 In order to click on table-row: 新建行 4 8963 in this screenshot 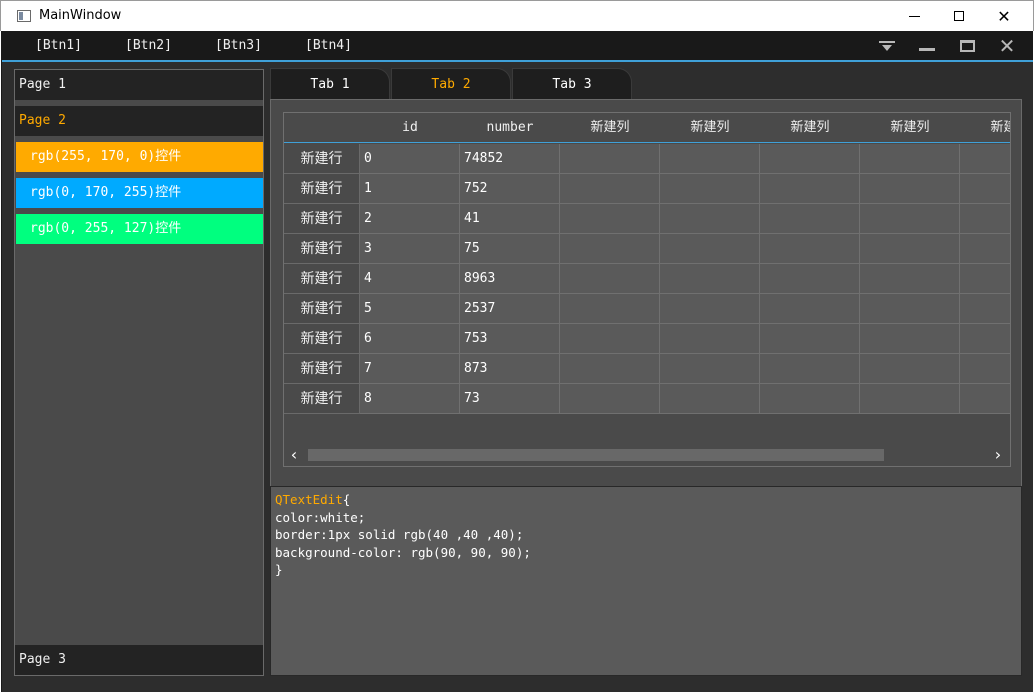, I will do `click(647, 279)`.